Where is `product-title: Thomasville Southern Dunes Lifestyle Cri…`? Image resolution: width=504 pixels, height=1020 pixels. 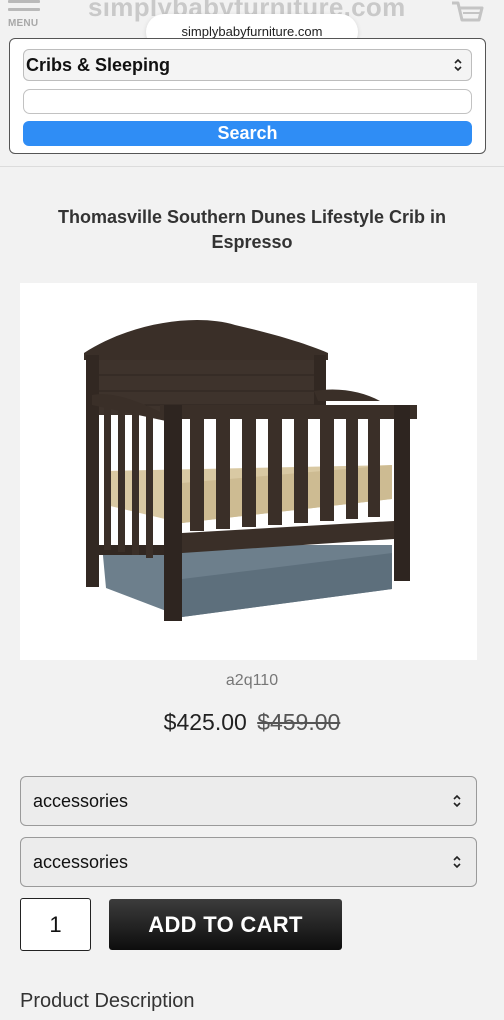 product-title: Thomasville Southern Dunes Lifestyle Cri… is located at coordinates (252, 229).